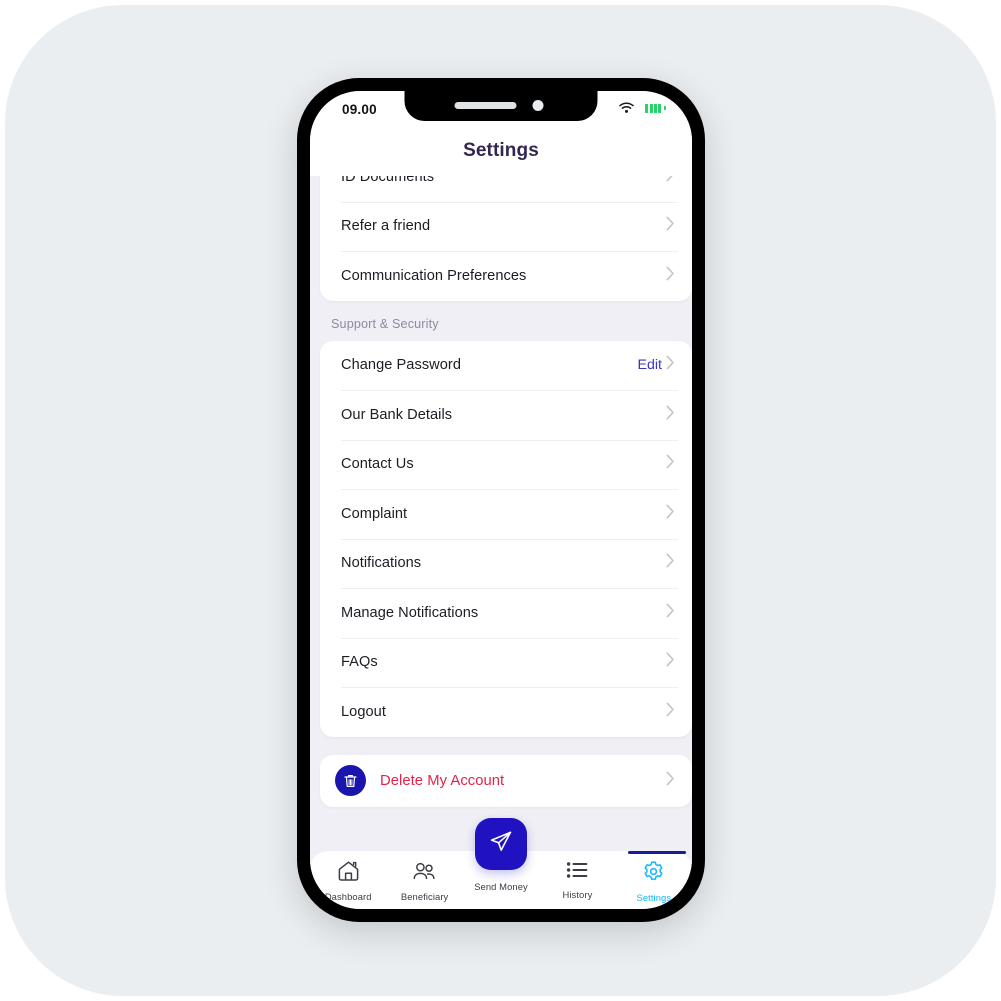 The image size is (1001, 1001). Describe the element at coordinates (506, 712) in the screenshot. I see `list-item-logout: Logout` at that location.